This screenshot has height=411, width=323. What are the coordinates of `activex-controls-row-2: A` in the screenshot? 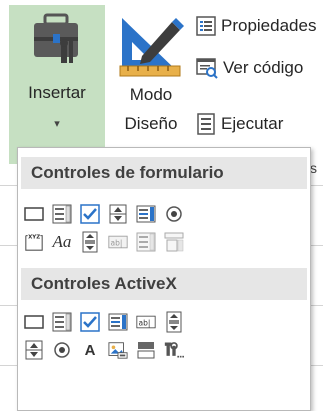 It's located at (108, 350).